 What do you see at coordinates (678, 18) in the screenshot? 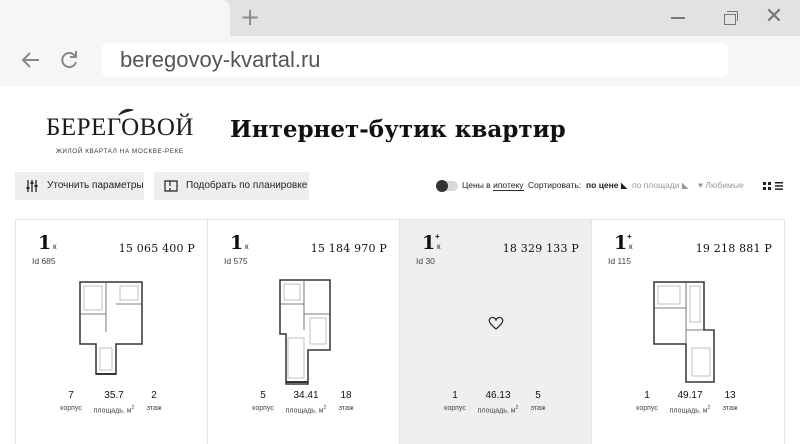
I see `minimize-icon` at bounding box center [678, 18].